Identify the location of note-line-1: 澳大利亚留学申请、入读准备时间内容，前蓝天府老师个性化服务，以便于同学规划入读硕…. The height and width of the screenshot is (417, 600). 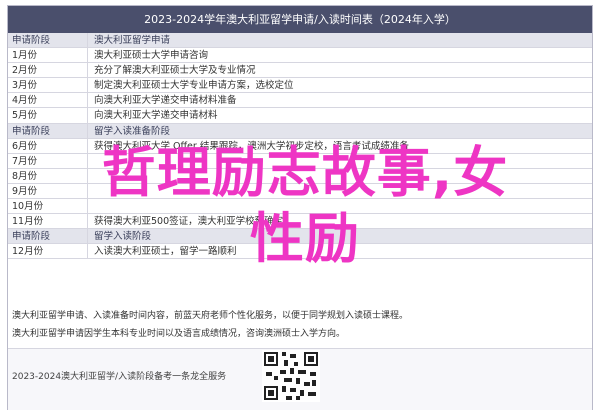
(210, 316).